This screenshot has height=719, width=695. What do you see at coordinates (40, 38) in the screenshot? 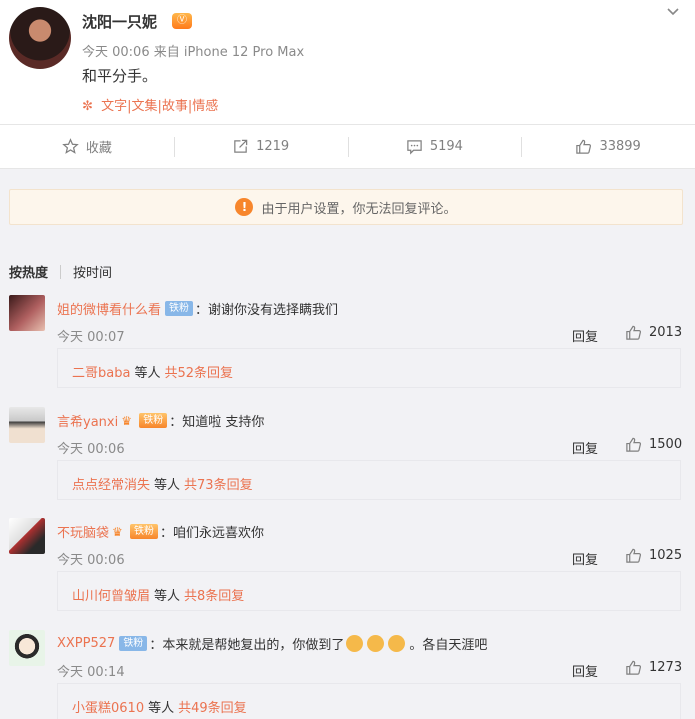
I see `author-avatar` at bounding box center [40, 38].